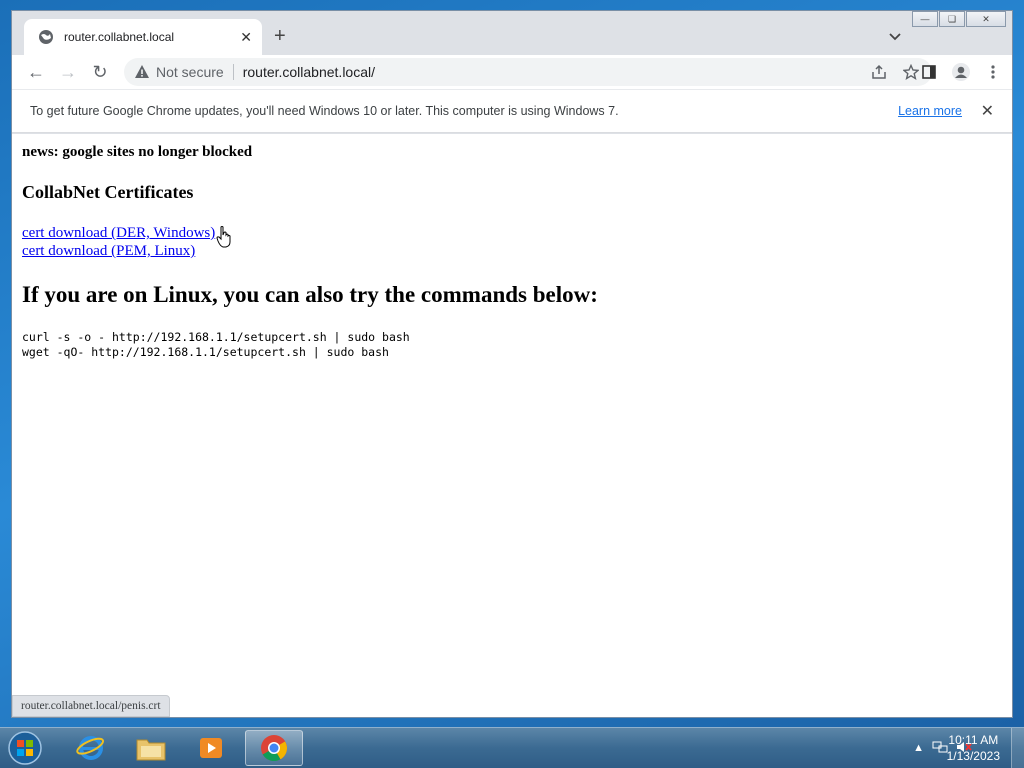 This screenshot has width=1024, height=768. What do you see at coordinates (137, 152) in the screenshot?
I see `news-line: news: google sites no longer blocked` at bounding box center [137, 152].